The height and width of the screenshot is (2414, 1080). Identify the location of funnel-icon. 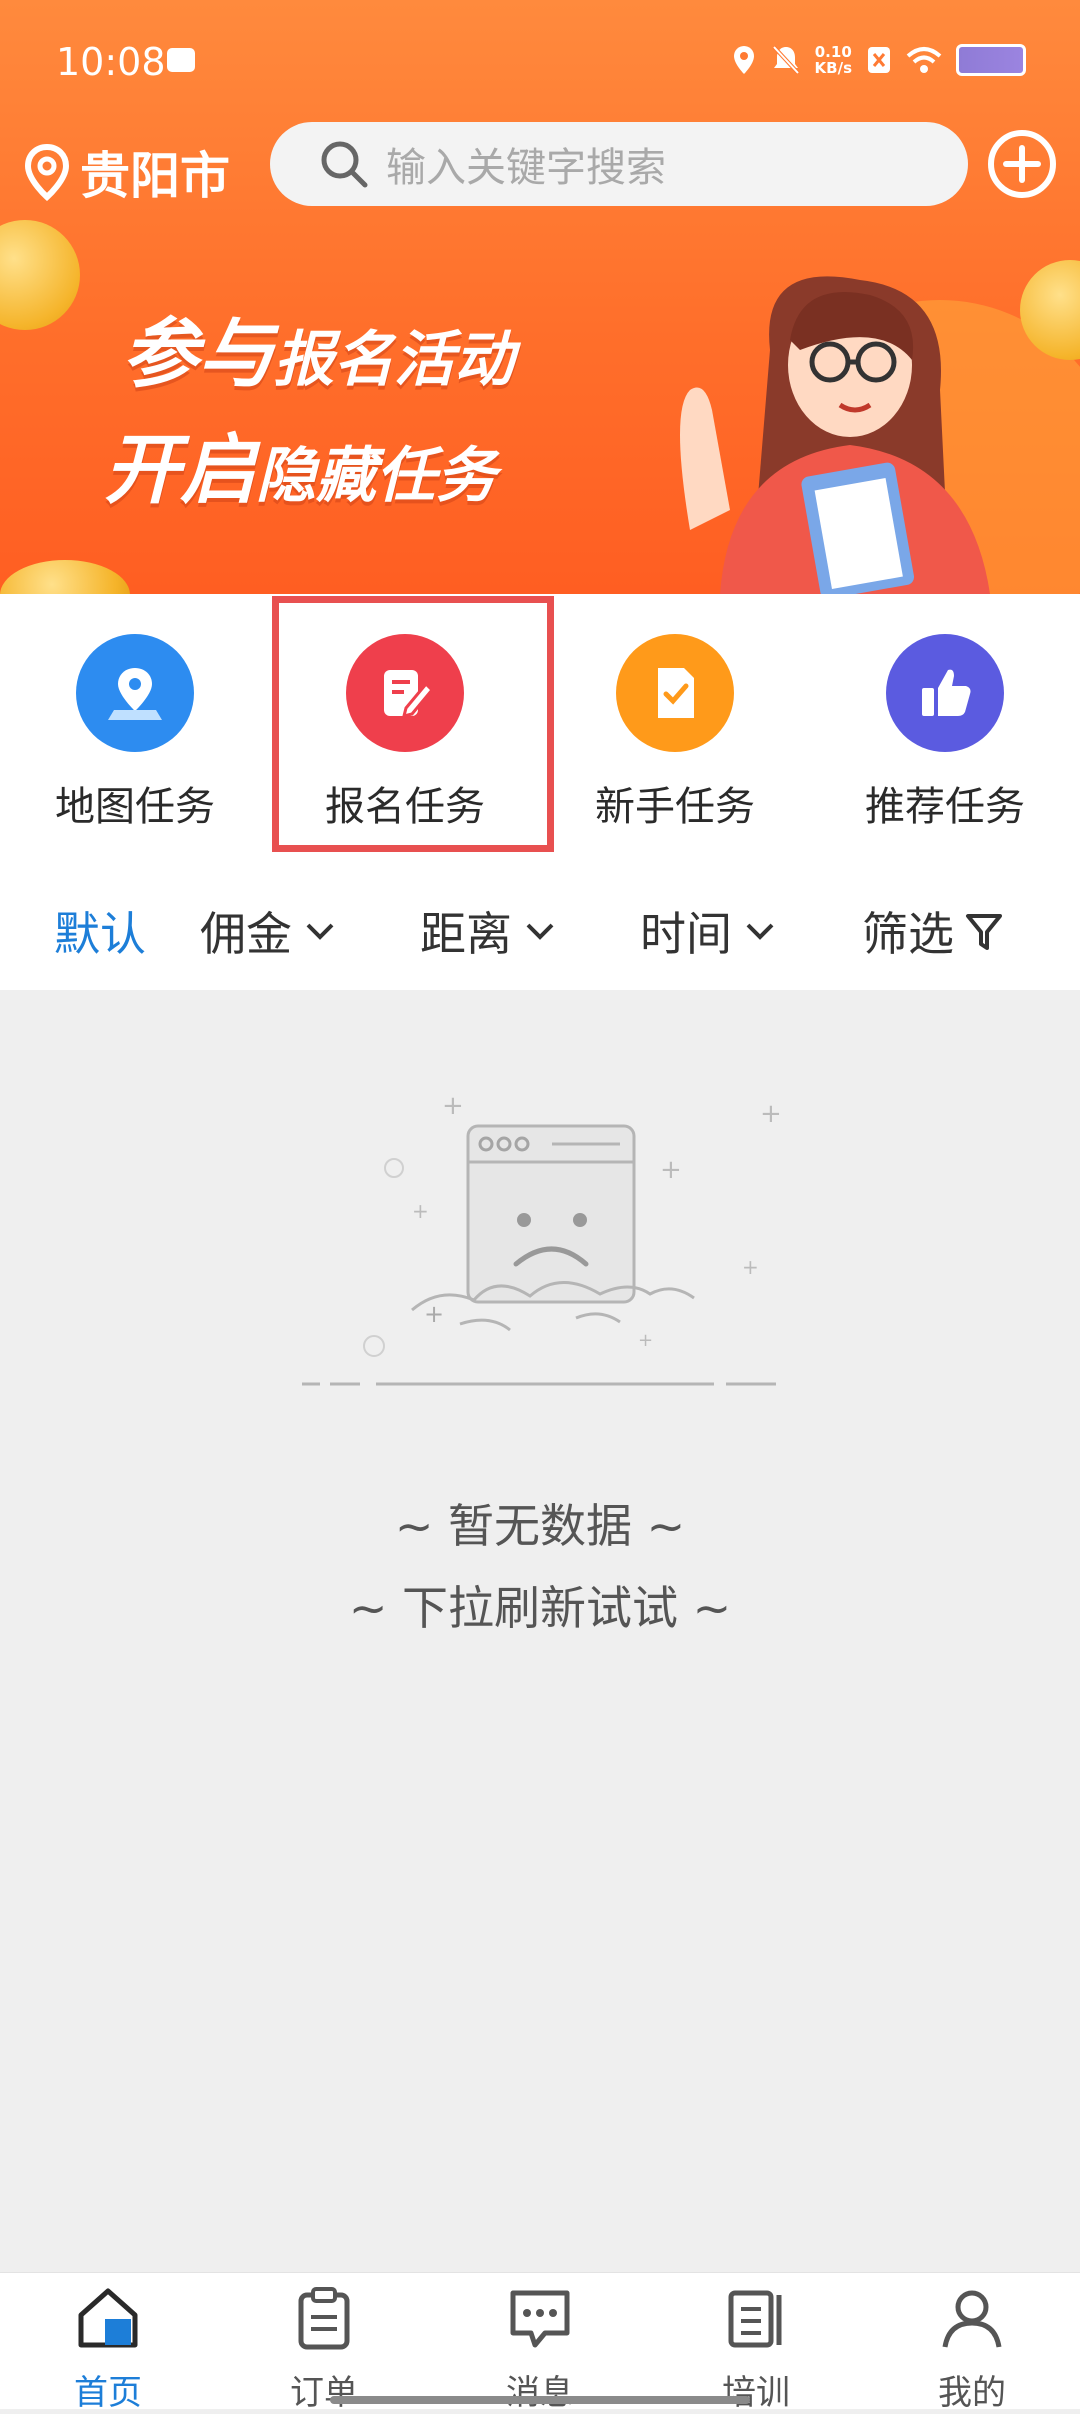
(984, 932).